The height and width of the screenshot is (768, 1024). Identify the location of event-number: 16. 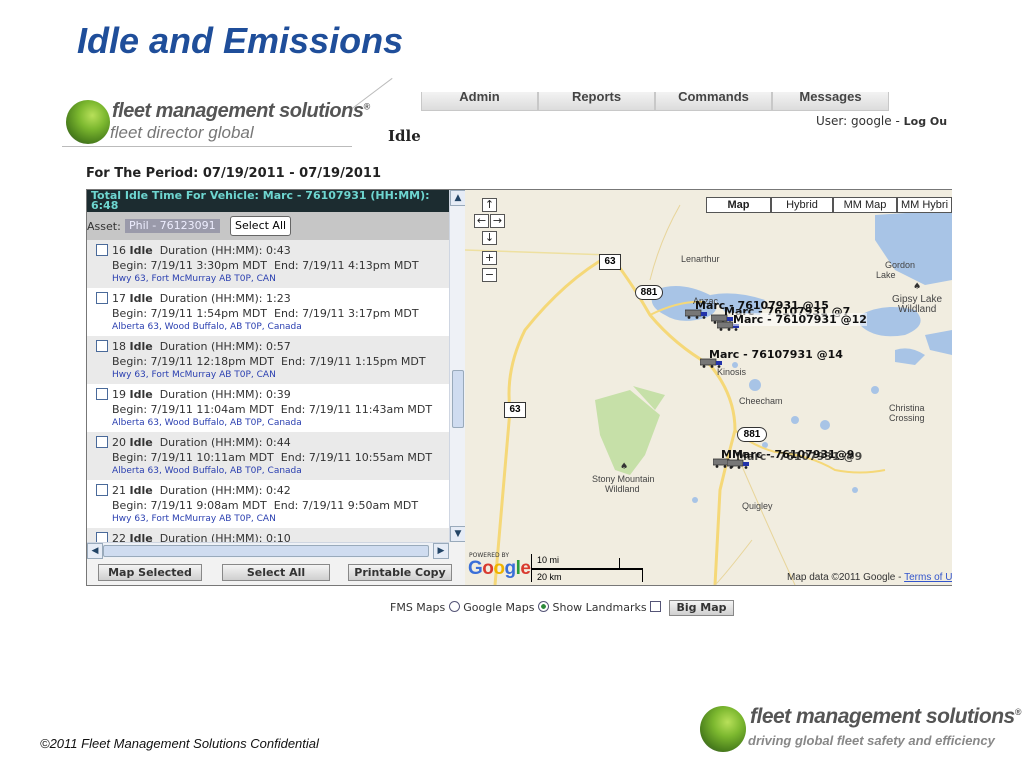
(119, 250).